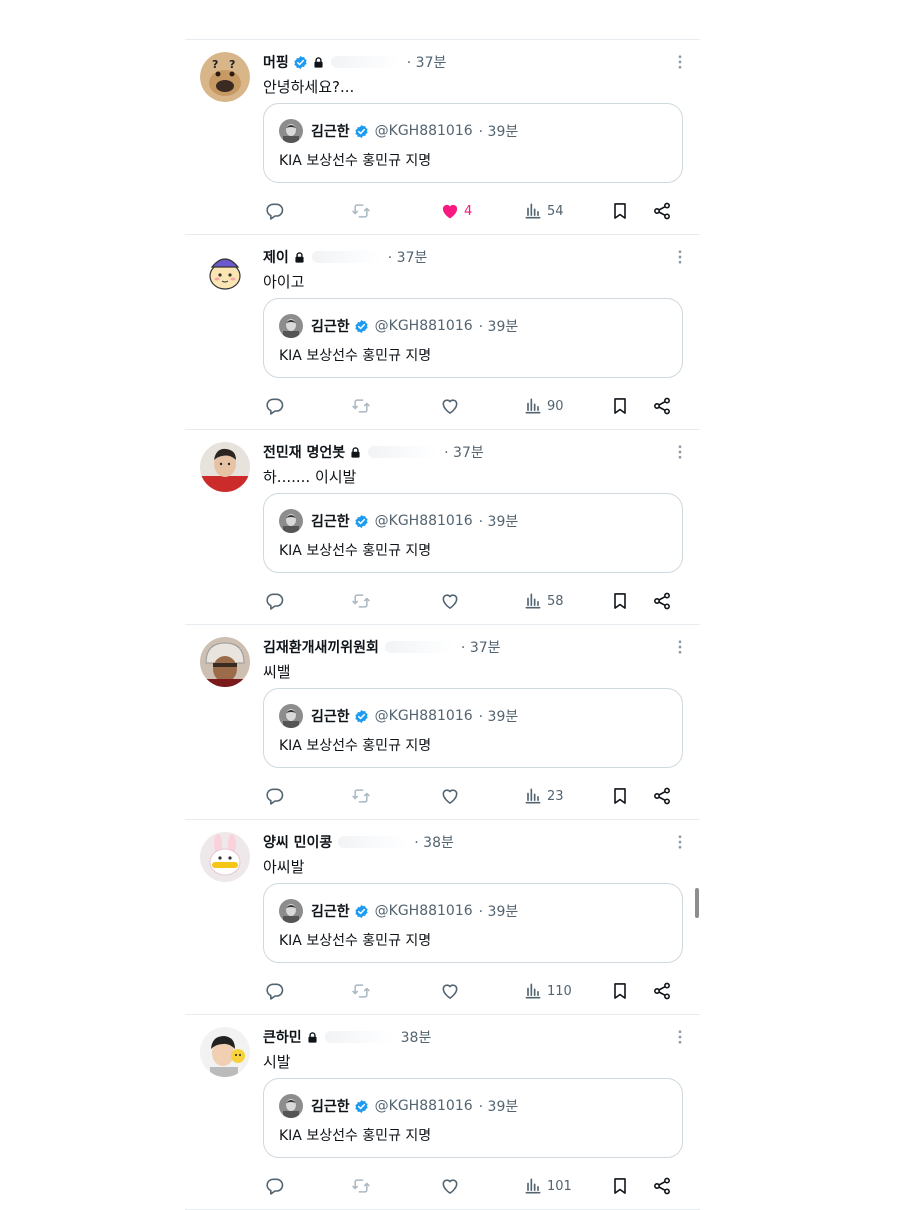  Describe the element at coordinates (543, 601) in the screenshot. I see `views-button: 58` at that location.